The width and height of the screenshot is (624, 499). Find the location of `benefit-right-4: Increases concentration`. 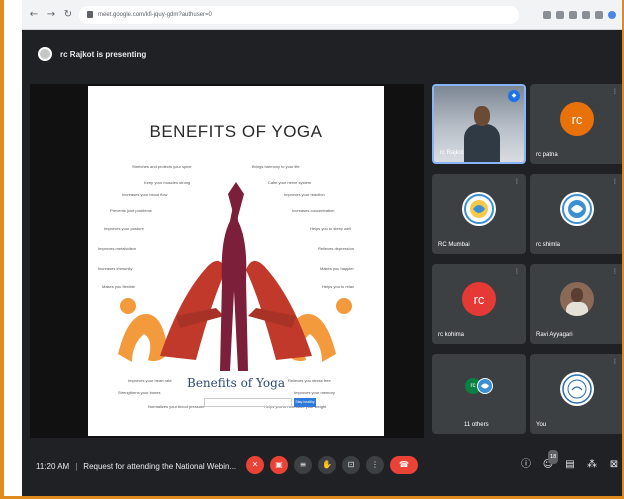

benefit-right-4: Increases concentration is located at coordinates (313, 210).